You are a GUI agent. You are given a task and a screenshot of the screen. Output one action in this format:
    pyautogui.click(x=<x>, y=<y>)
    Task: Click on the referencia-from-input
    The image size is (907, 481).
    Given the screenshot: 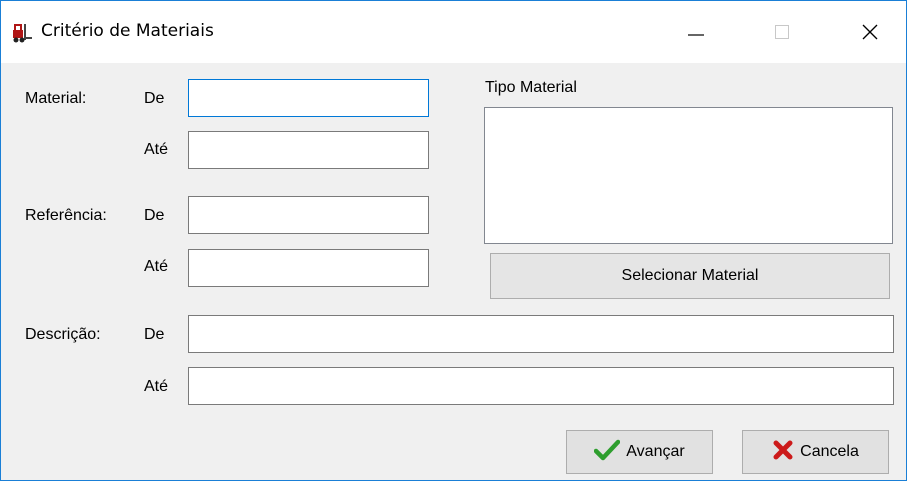 What is the action you would take?
    pyautogui.click(x=308, y=215)
    